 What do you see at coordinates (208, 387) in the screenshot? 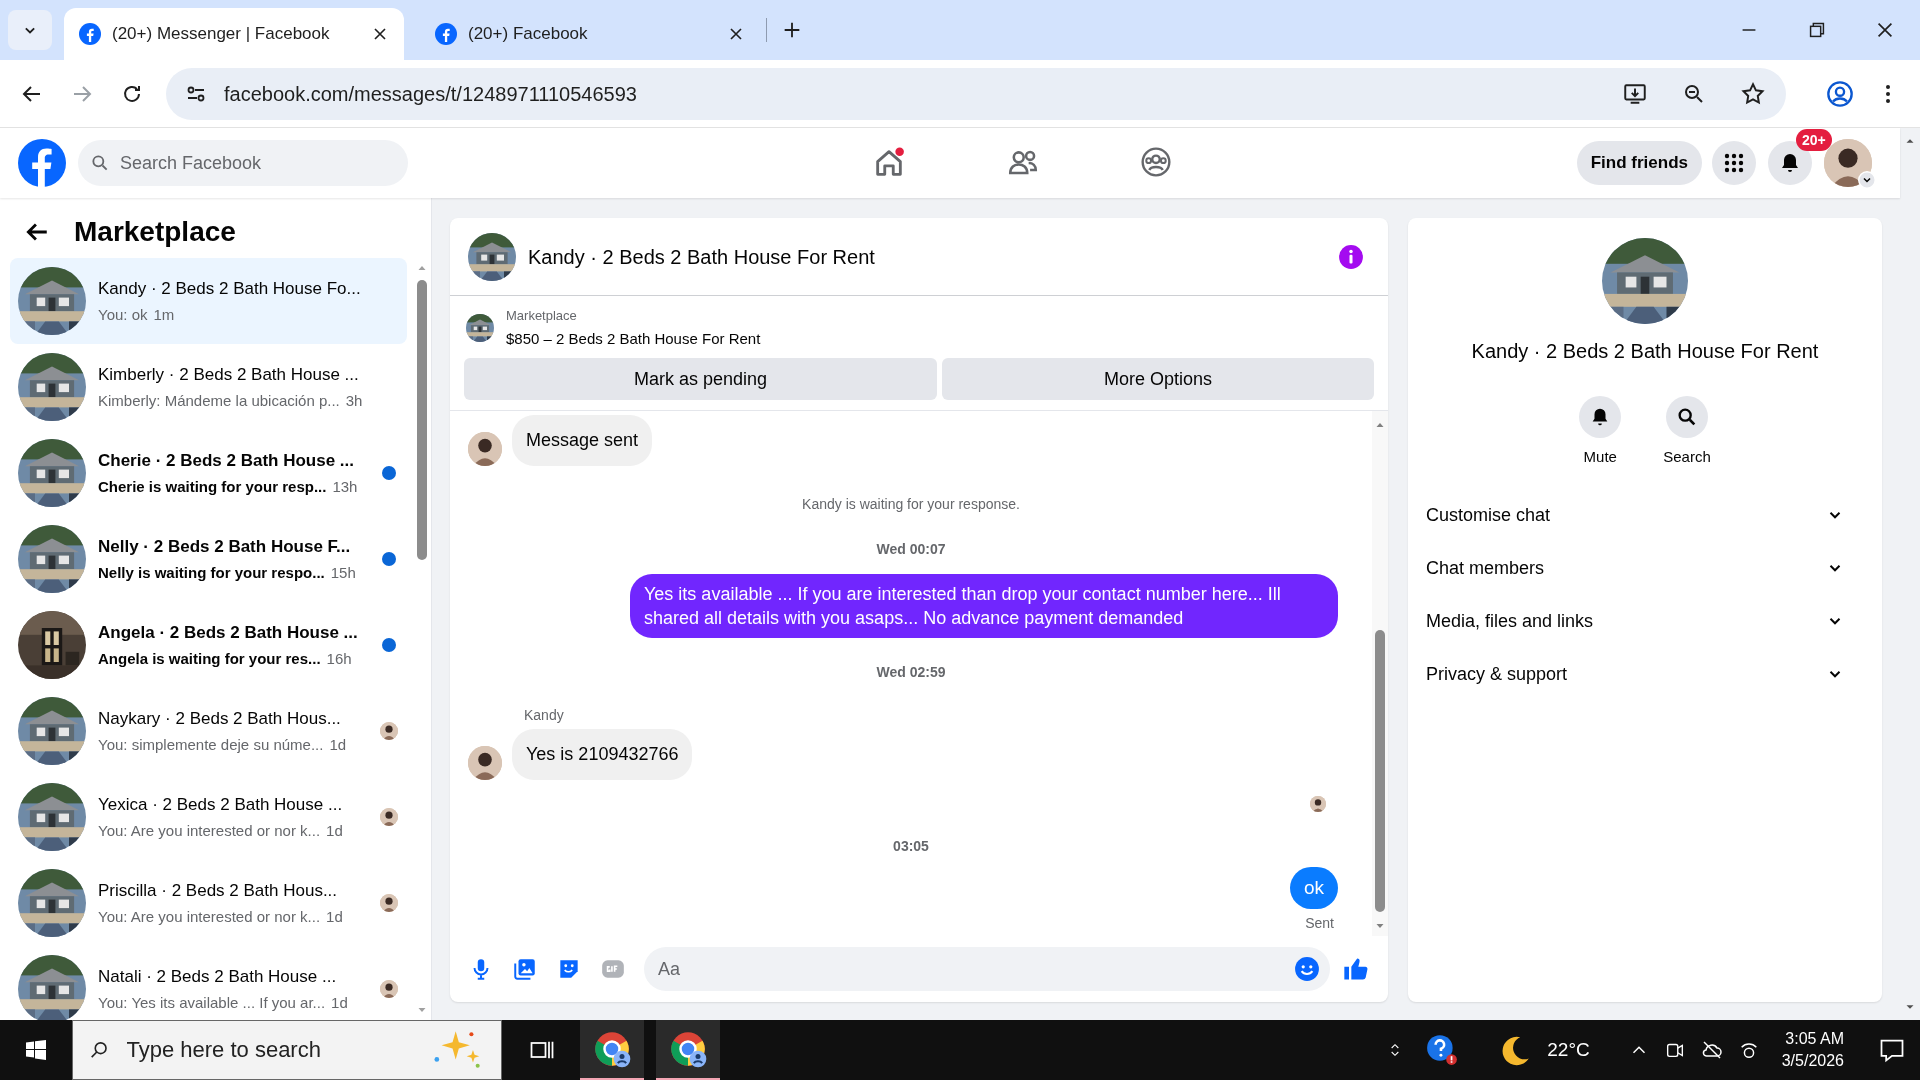
I see `conversation-item: Kimberly · 2 Beds 2 Bath House ... Kimberly: Mándeme la ubicación p... 3h` at bounding box center [208, 387].